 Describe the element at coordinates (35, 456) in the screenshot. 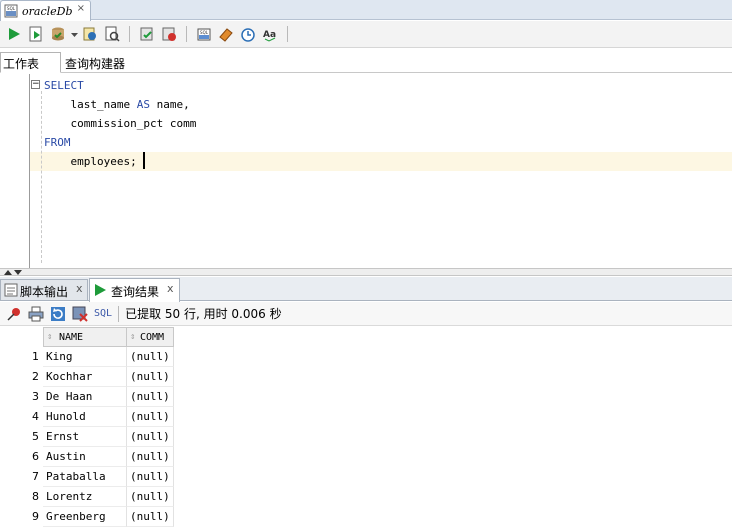

I see `row-number: 6` at that location.